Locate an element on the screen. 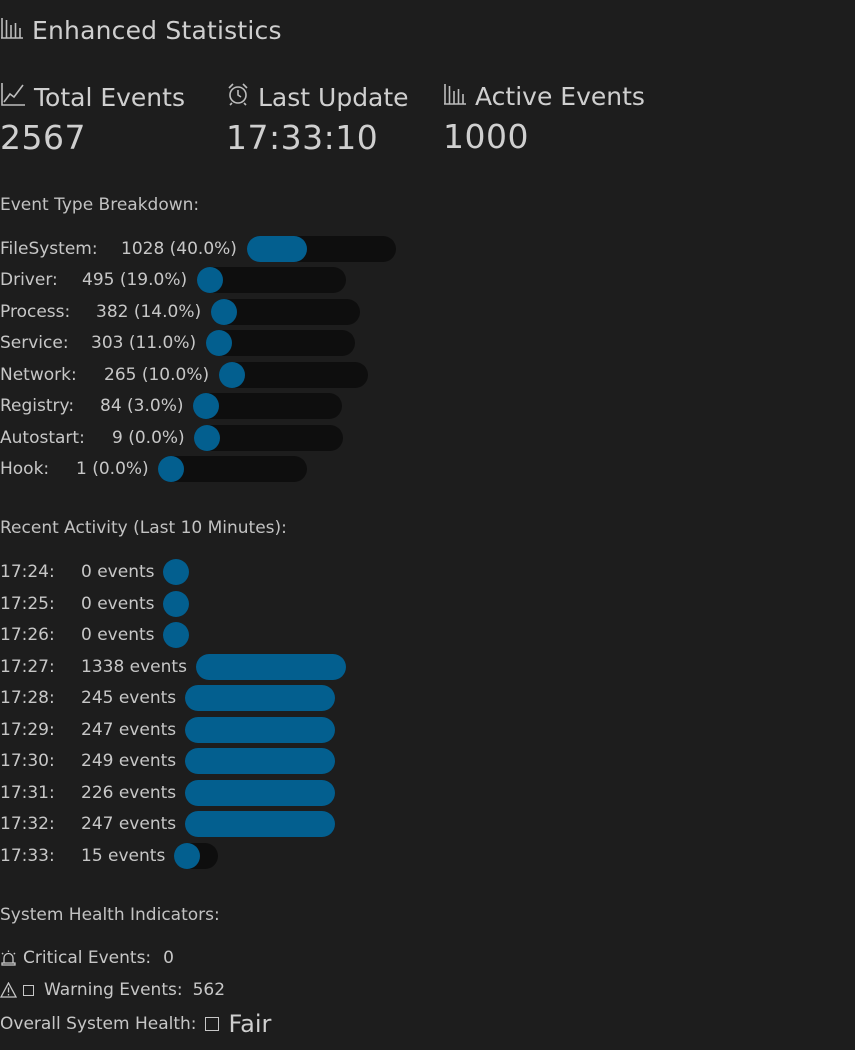 The image size is (855, 1050). row-time: 17:24: is located at coordinates (27, 572).